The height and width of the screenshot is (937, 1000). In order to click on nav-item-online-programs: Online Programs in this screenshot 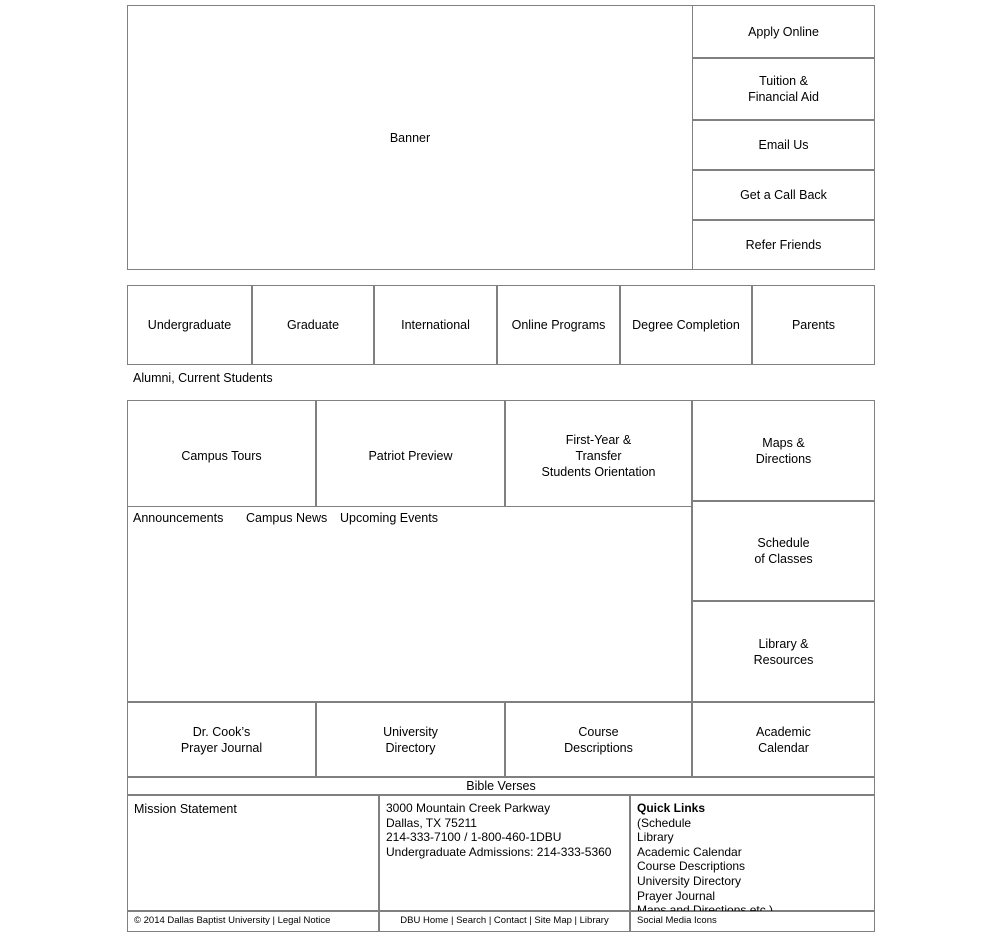, I will do `click(558, 325)`.